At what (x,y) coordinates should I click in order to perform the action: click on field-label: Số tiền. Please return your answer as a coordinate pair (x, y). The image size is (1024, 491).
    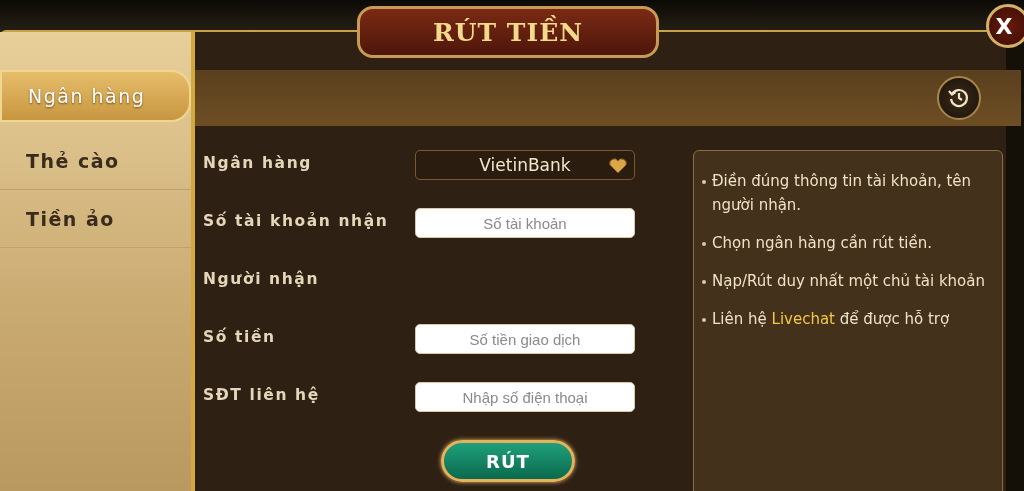
    Looking at the image, I should click on (240, 336).